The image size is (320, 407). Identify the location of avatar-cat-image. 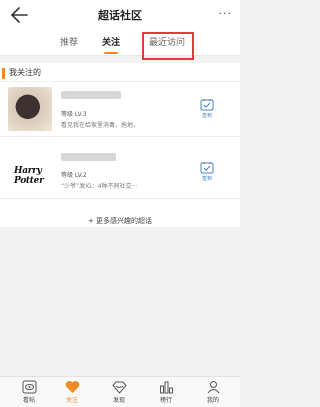
(30, 109).